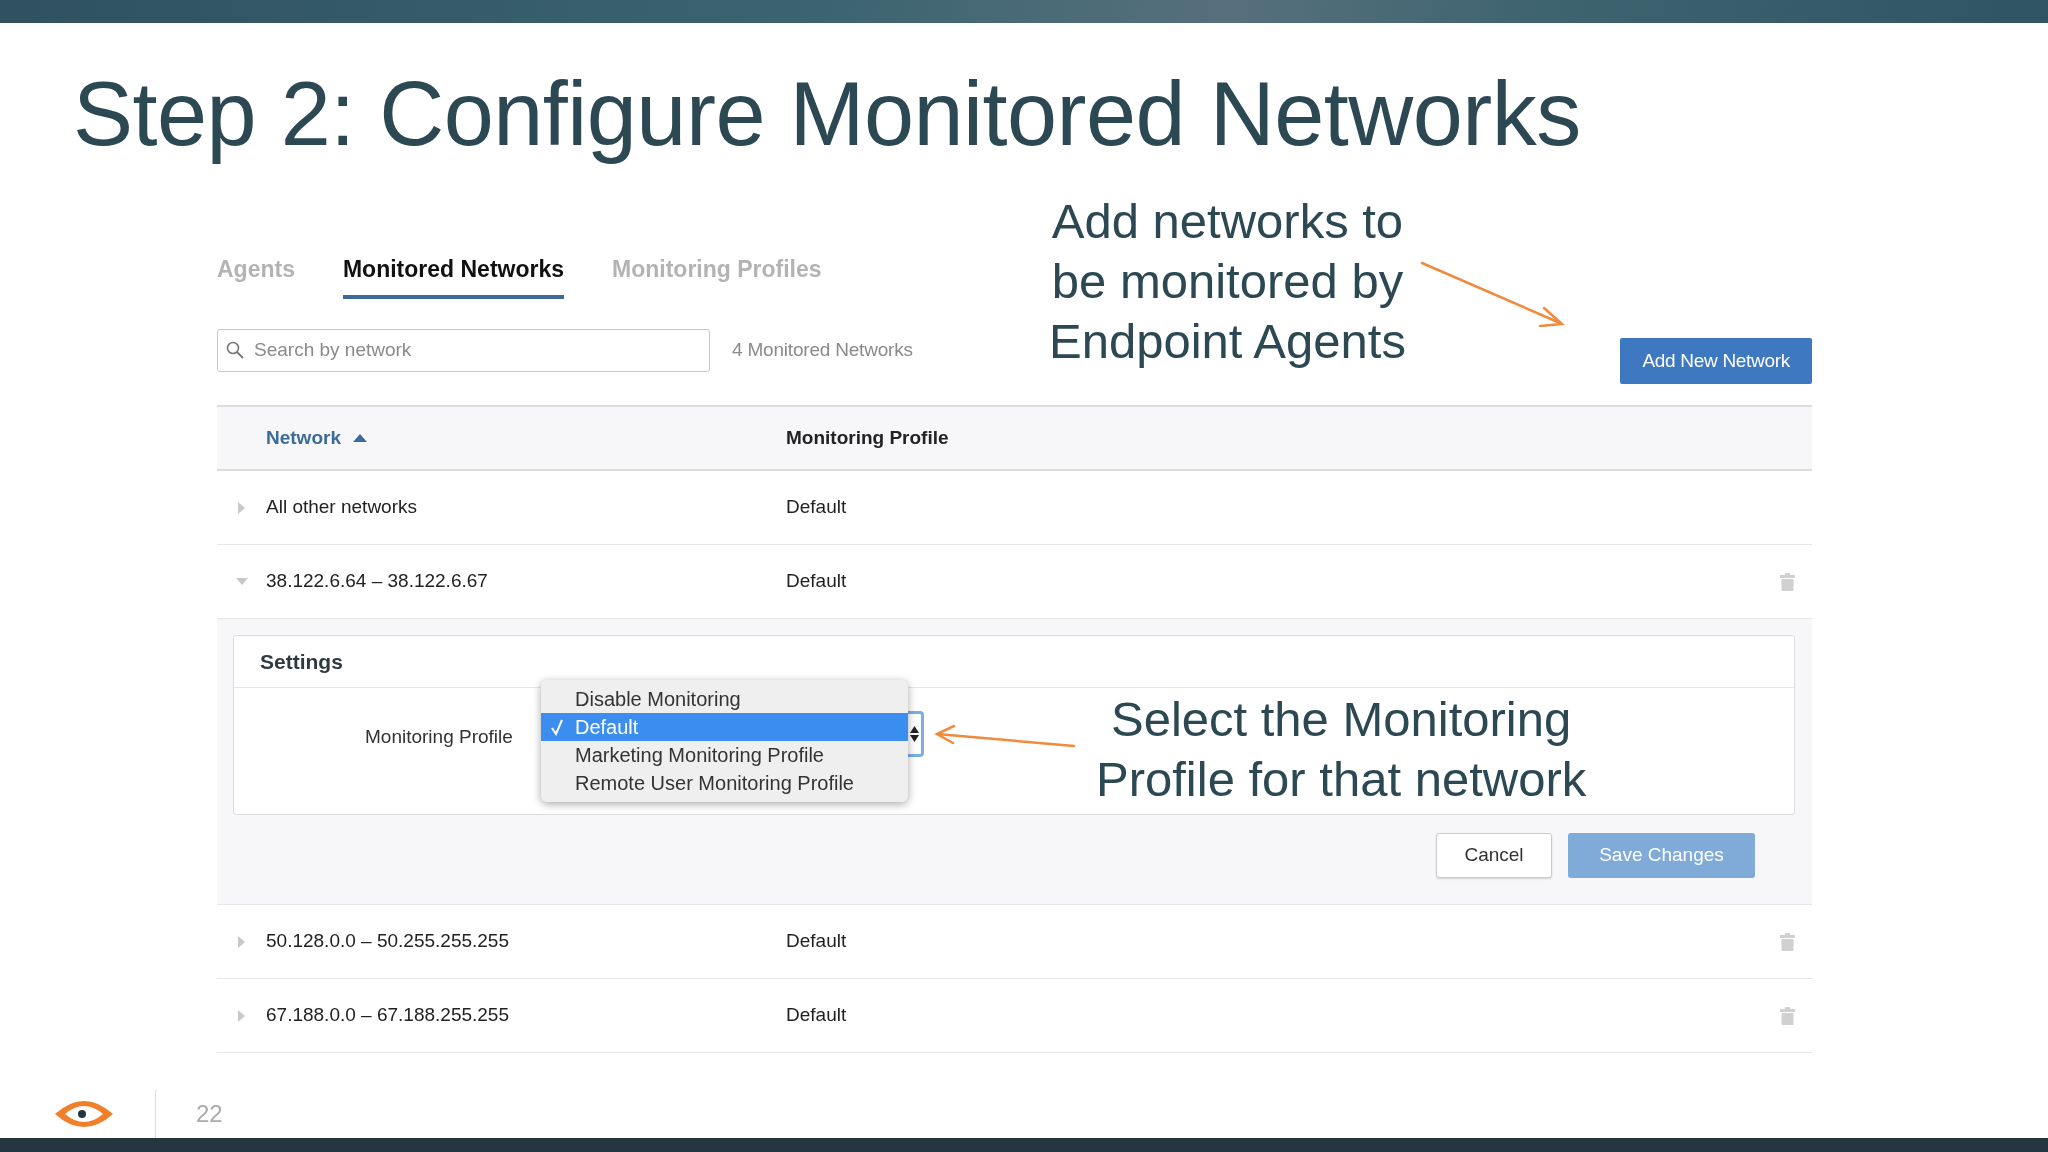  Describe the element at coordinates (387, 941) in the screenshot. I see `network-cell: 50.128.0.0 – 50.255.255.255` at that location.